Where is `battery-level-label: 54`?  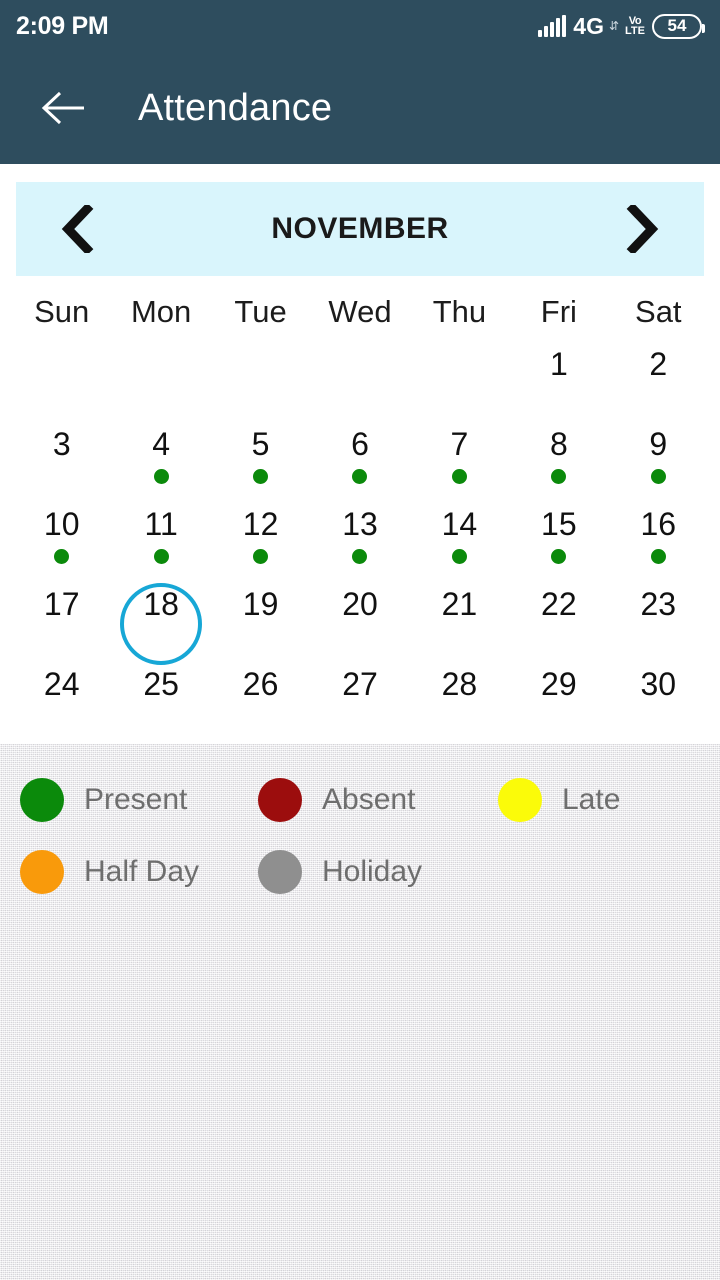 battery-level-label: 54 is located at coordinates (677, 25).